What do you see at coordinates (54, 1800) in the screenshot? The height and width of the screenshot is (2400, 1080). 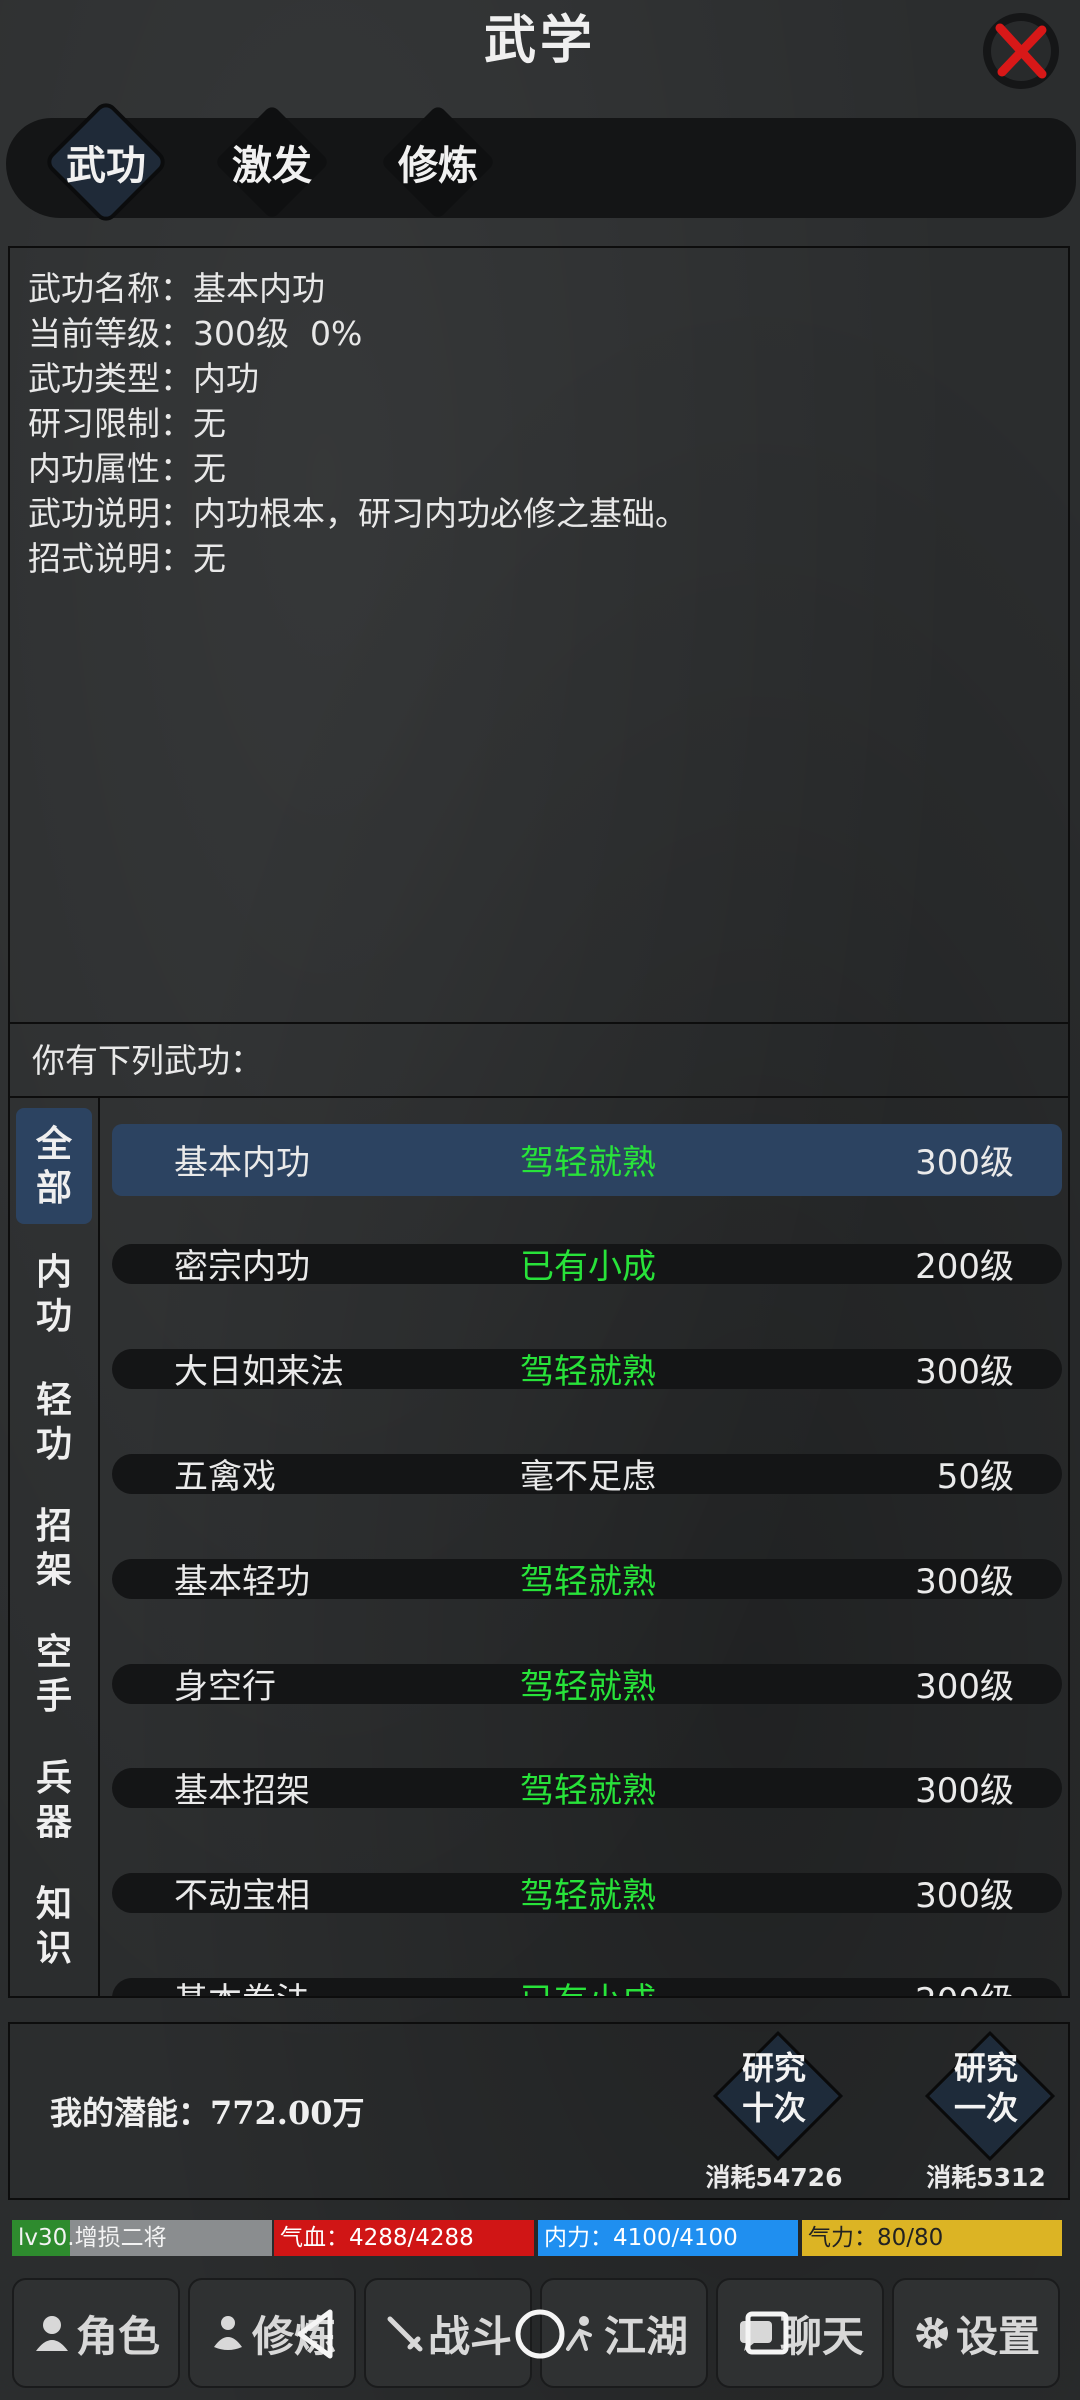 I see `category-bingqi: 兵器` at bounding box center [54, 1800].